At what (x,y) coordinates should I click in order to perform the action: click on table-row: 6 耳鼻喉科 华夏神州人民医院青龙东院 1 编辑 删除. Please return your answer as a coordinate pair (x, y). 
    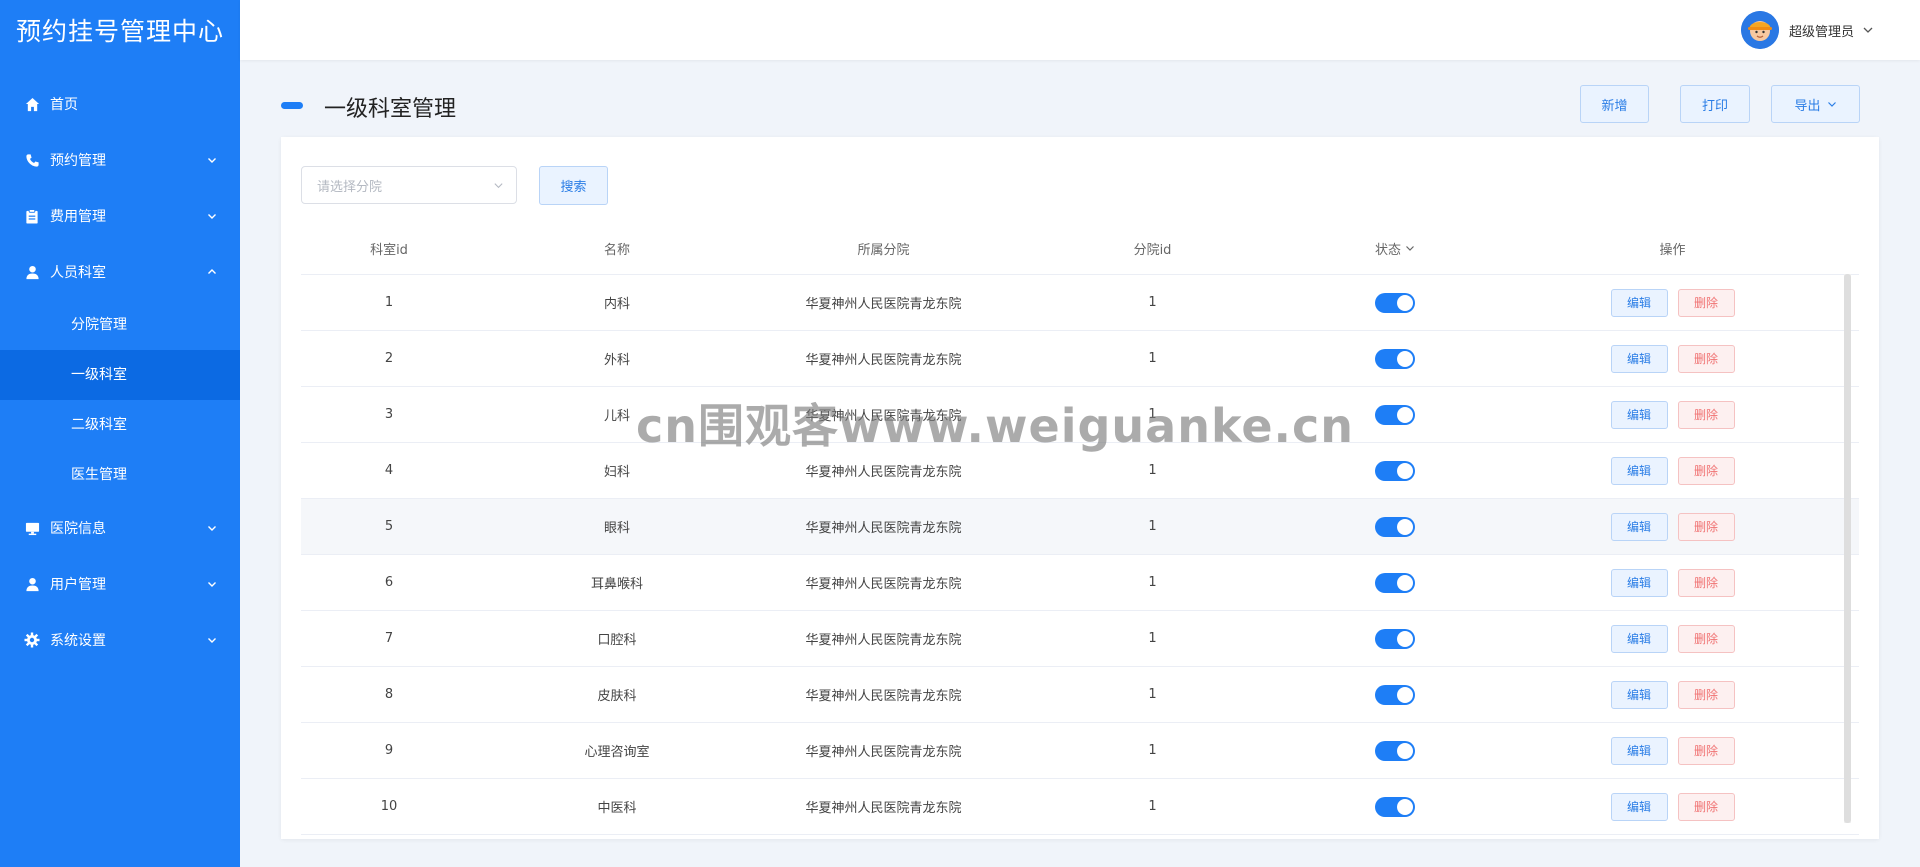
    Looking at the image, I should click on (1080, 583).